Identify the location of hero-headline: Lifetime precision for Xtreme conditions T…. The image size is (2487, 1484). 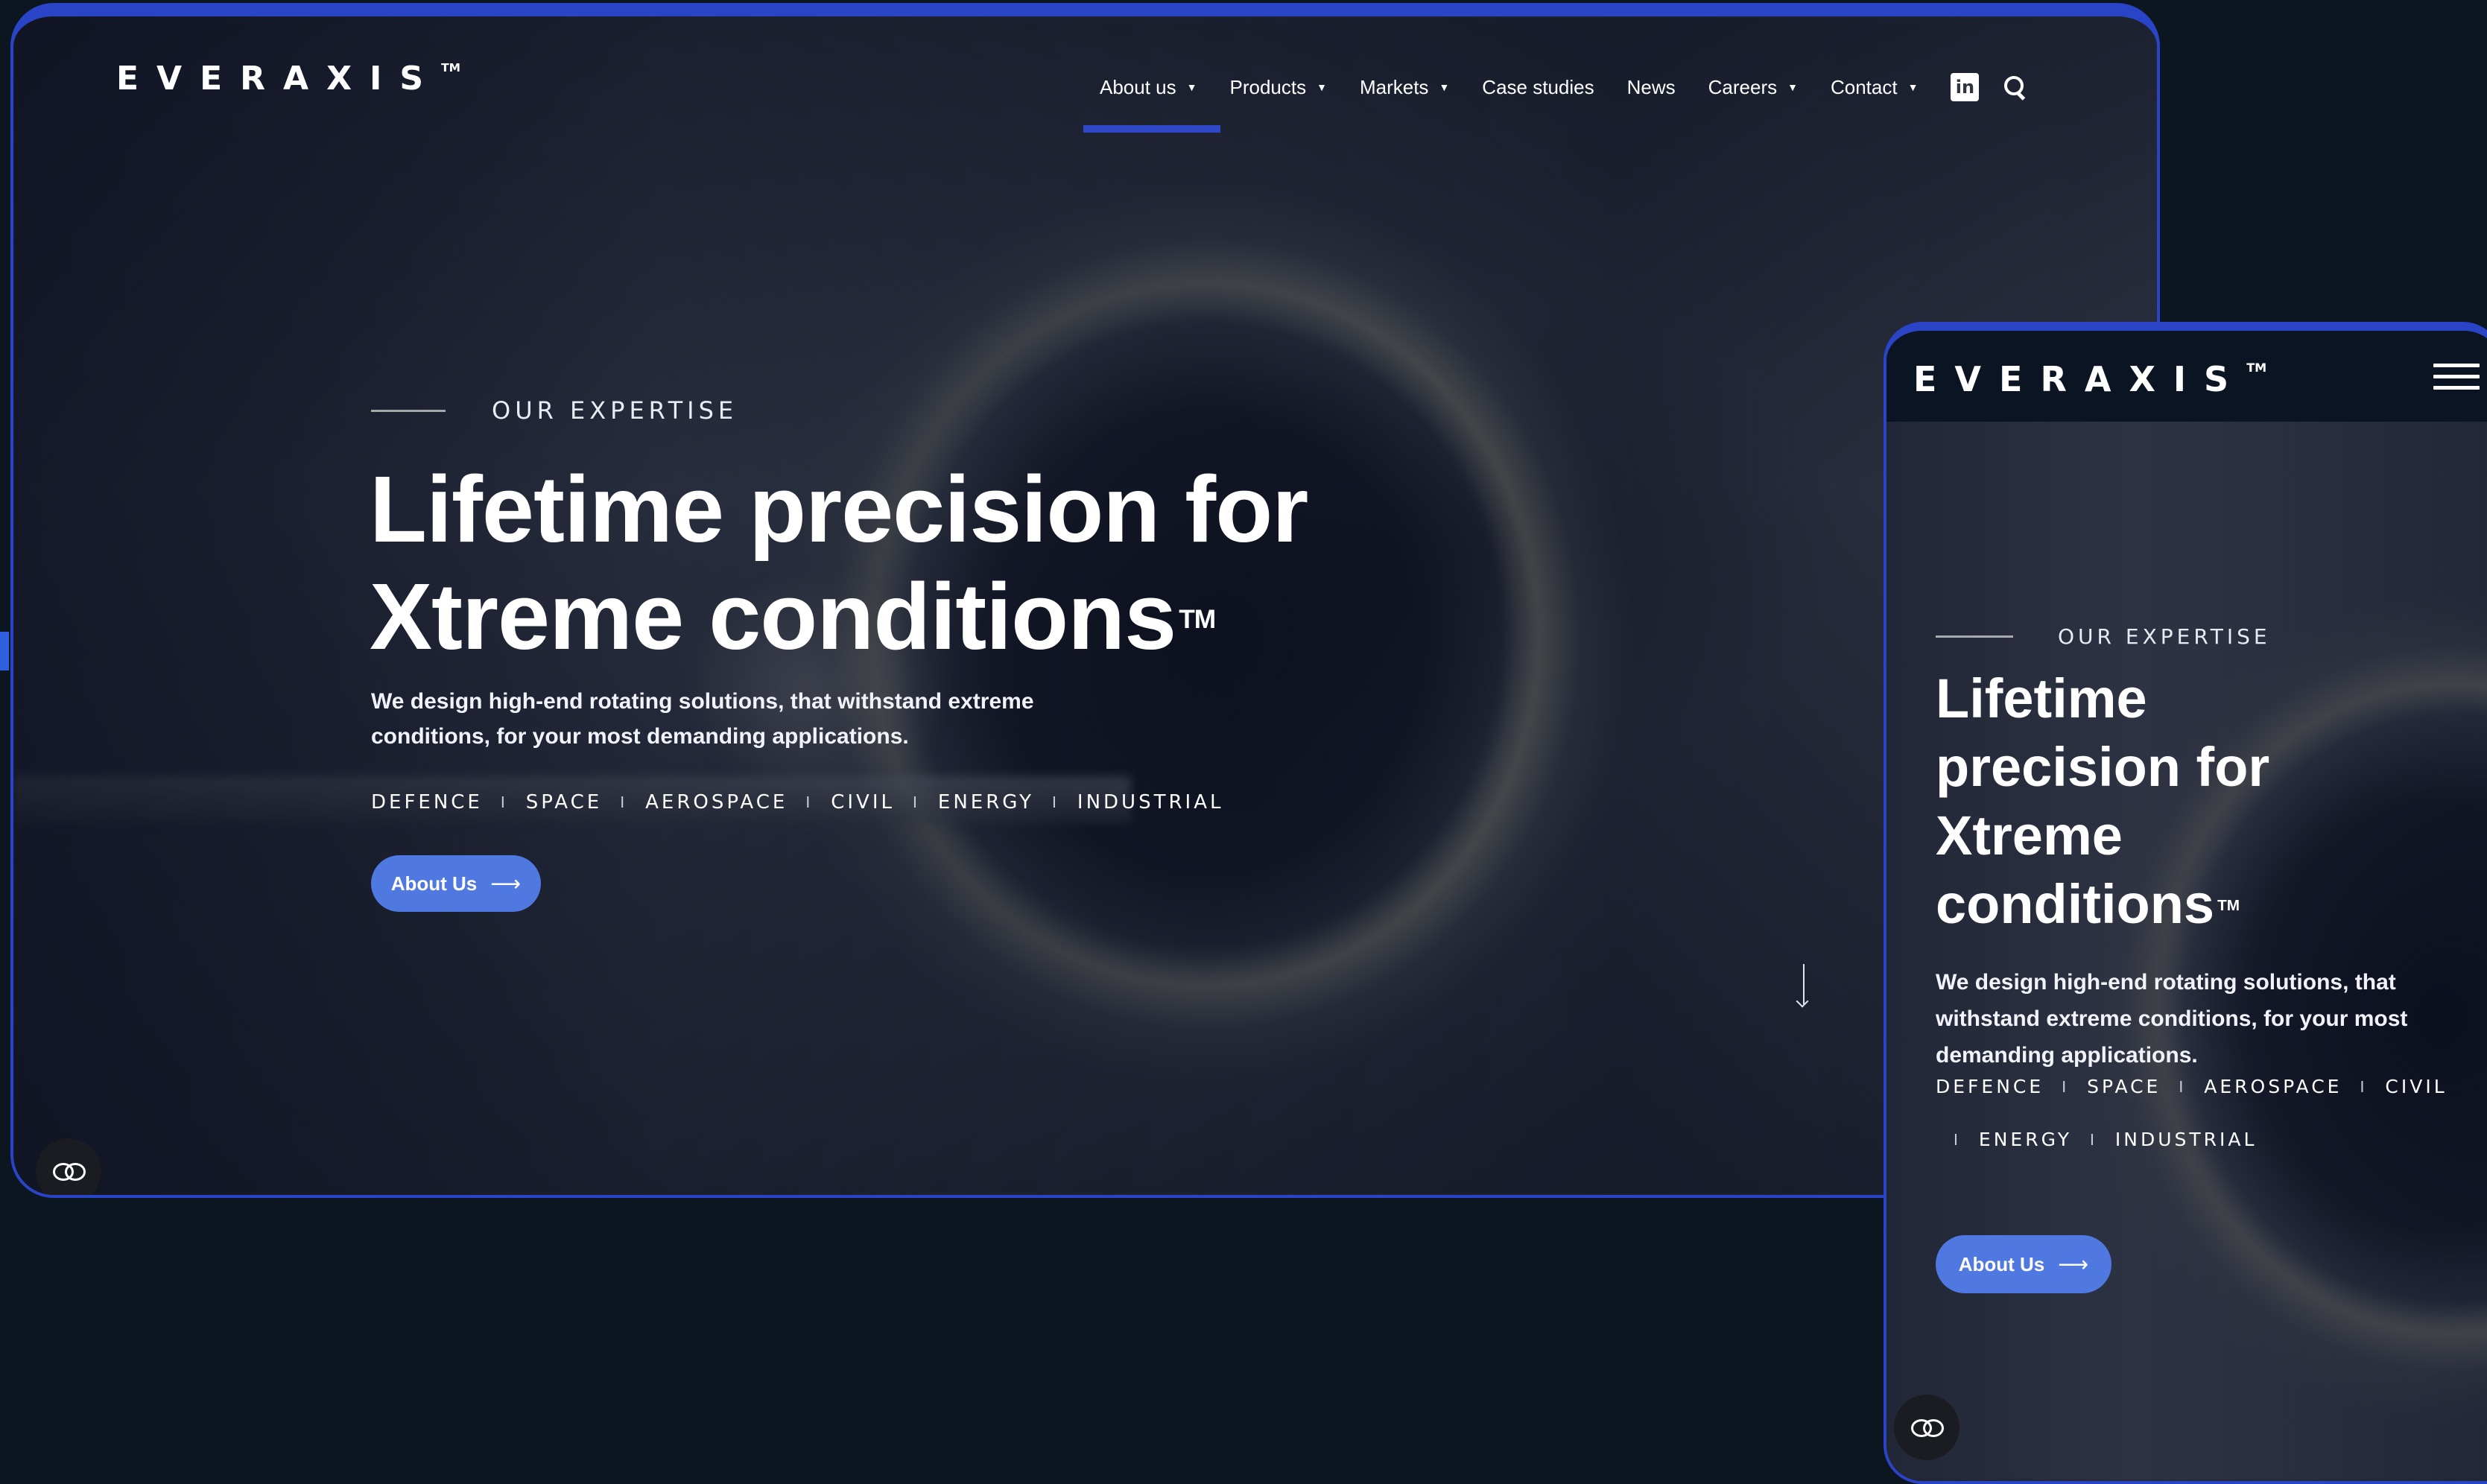
(839, 563).